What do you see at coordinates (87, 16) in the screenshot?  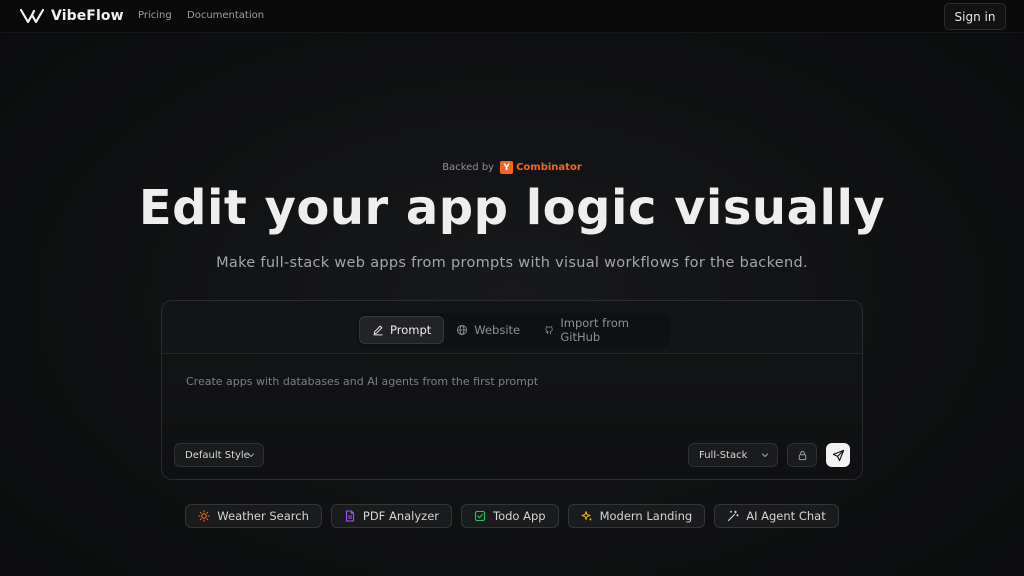 I see `brand-name: VibeFlow` at bounding box center [87, 16].